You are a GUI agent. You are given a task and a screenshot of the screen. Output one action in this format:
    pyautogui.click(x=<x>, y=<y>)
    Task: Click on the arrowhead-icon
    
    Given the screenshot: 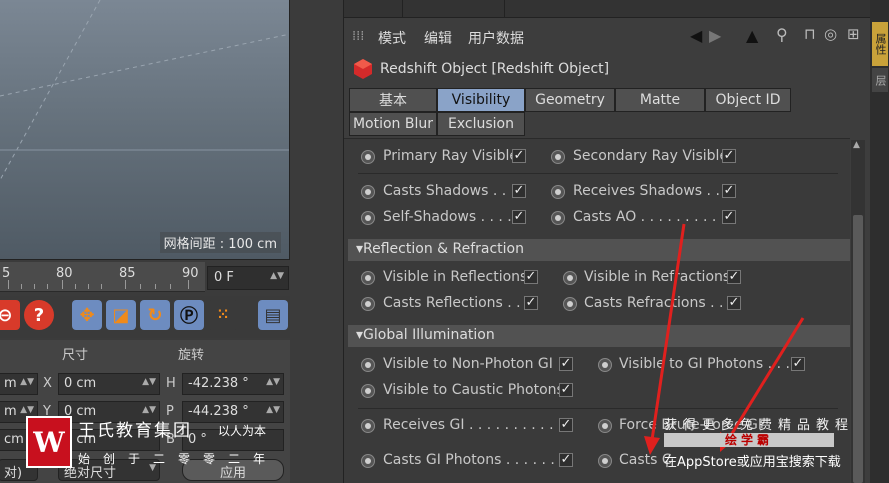 What is the action you would take?
    pyautogui.click(x=652, y=445)
    